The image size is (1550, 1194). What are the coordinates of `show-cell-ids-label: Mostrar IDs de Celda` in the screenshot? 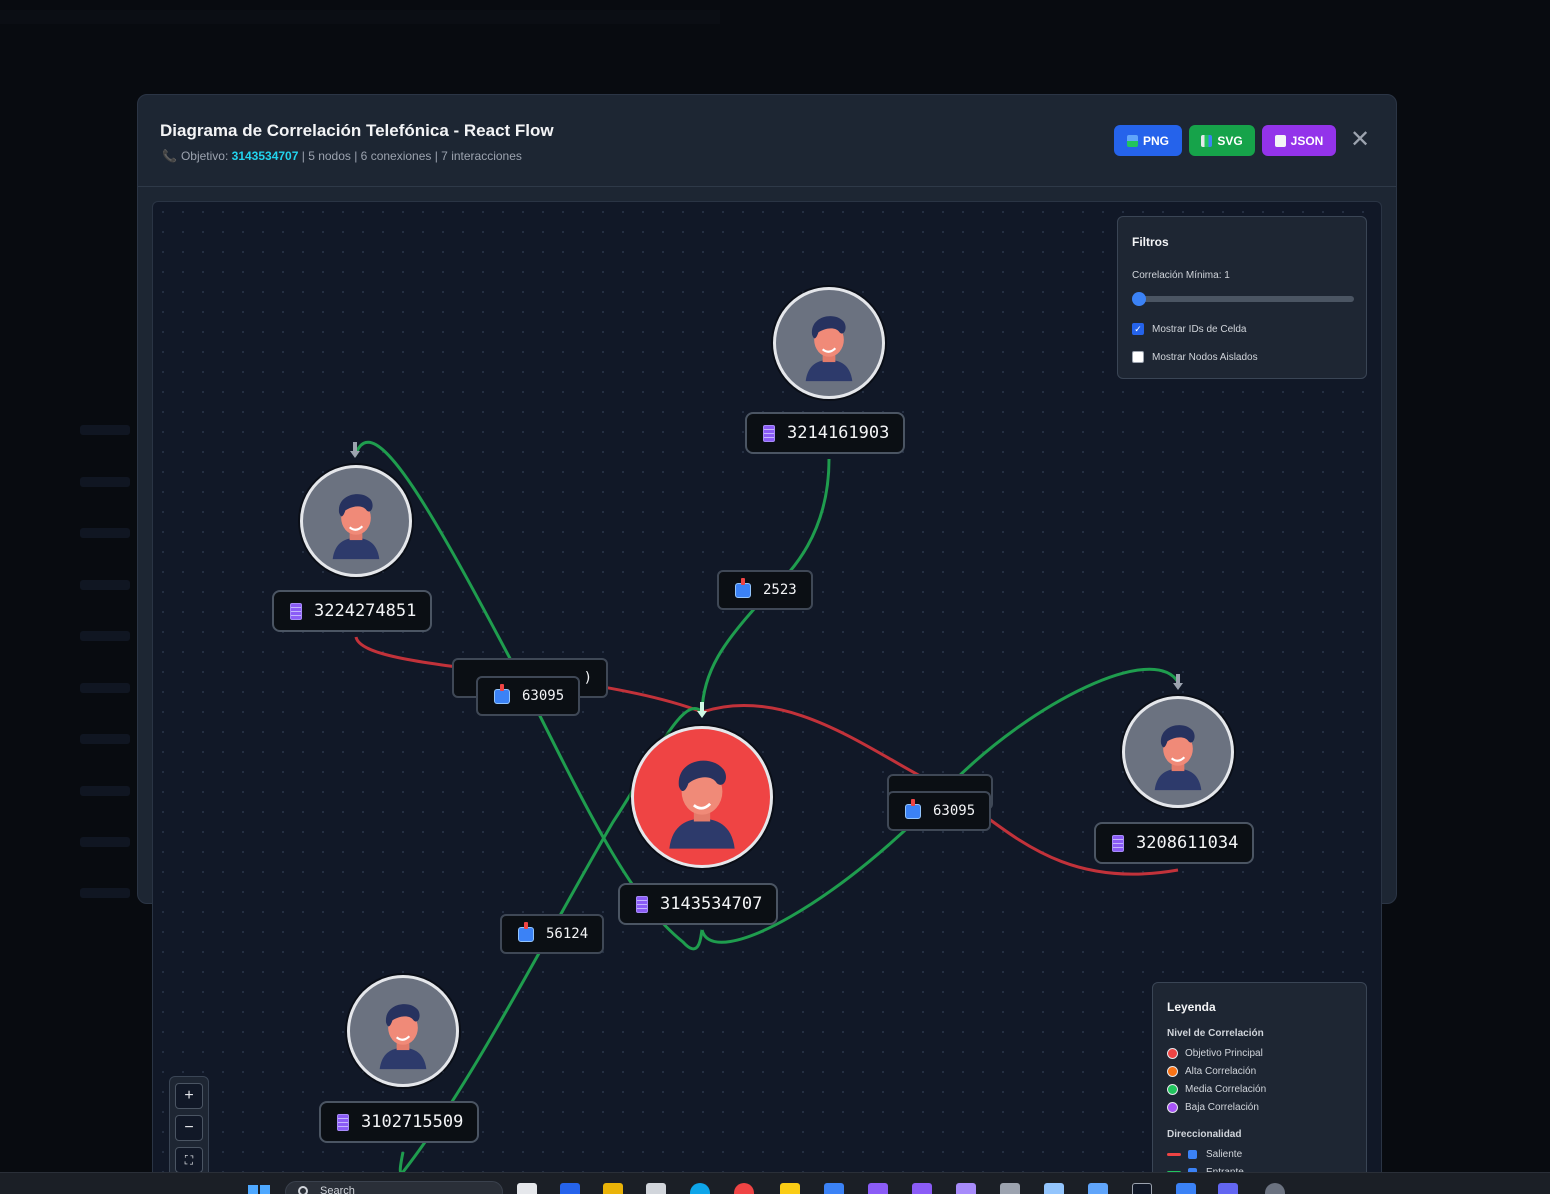 It's located at (1199, 329).